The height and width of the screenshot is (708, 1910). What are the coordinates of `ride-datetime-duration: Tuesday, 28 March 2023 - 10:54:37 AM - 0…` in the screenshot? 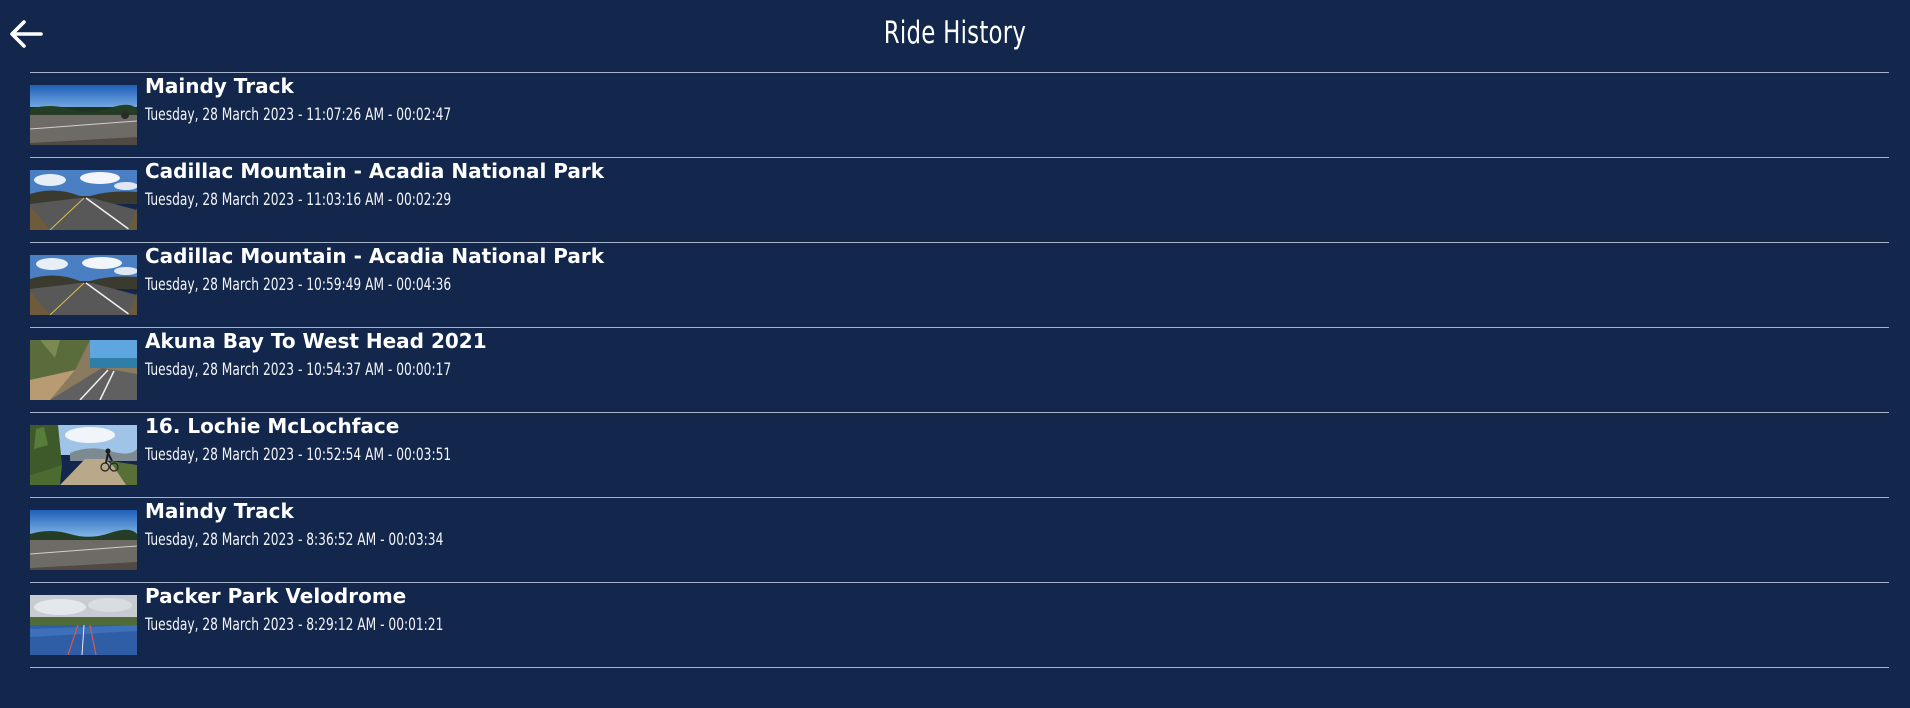 It's located at (298, 370).